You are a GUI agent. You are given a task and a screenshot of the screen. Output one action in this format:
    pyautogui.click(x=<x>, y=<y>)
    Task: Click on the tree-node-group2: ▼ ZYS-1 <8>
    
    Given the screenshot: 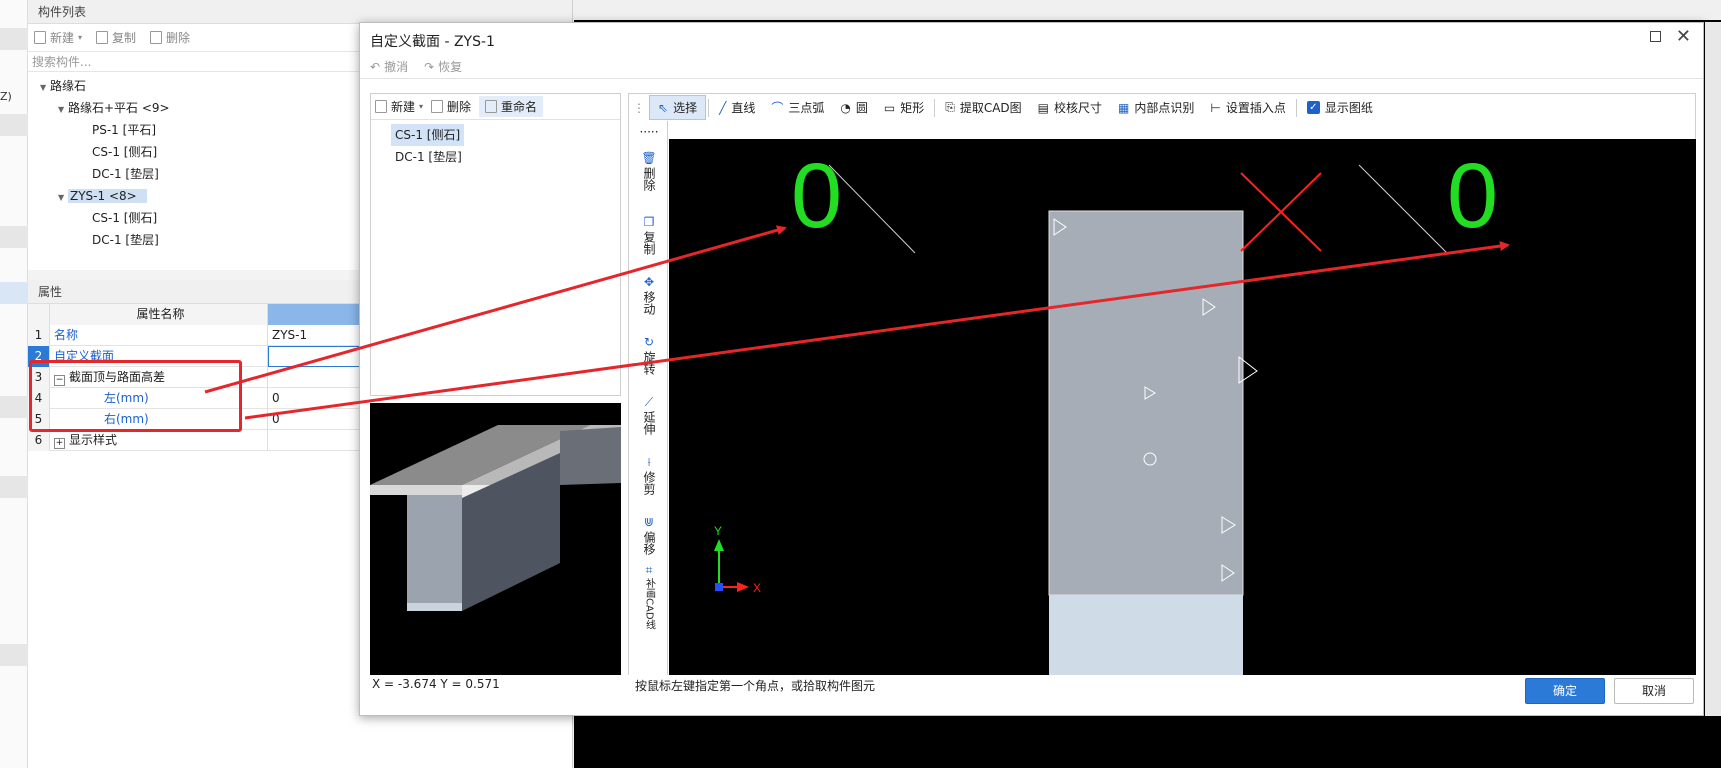 What is the action you would take?
    pyautogui.click(x=102, y=196)
    